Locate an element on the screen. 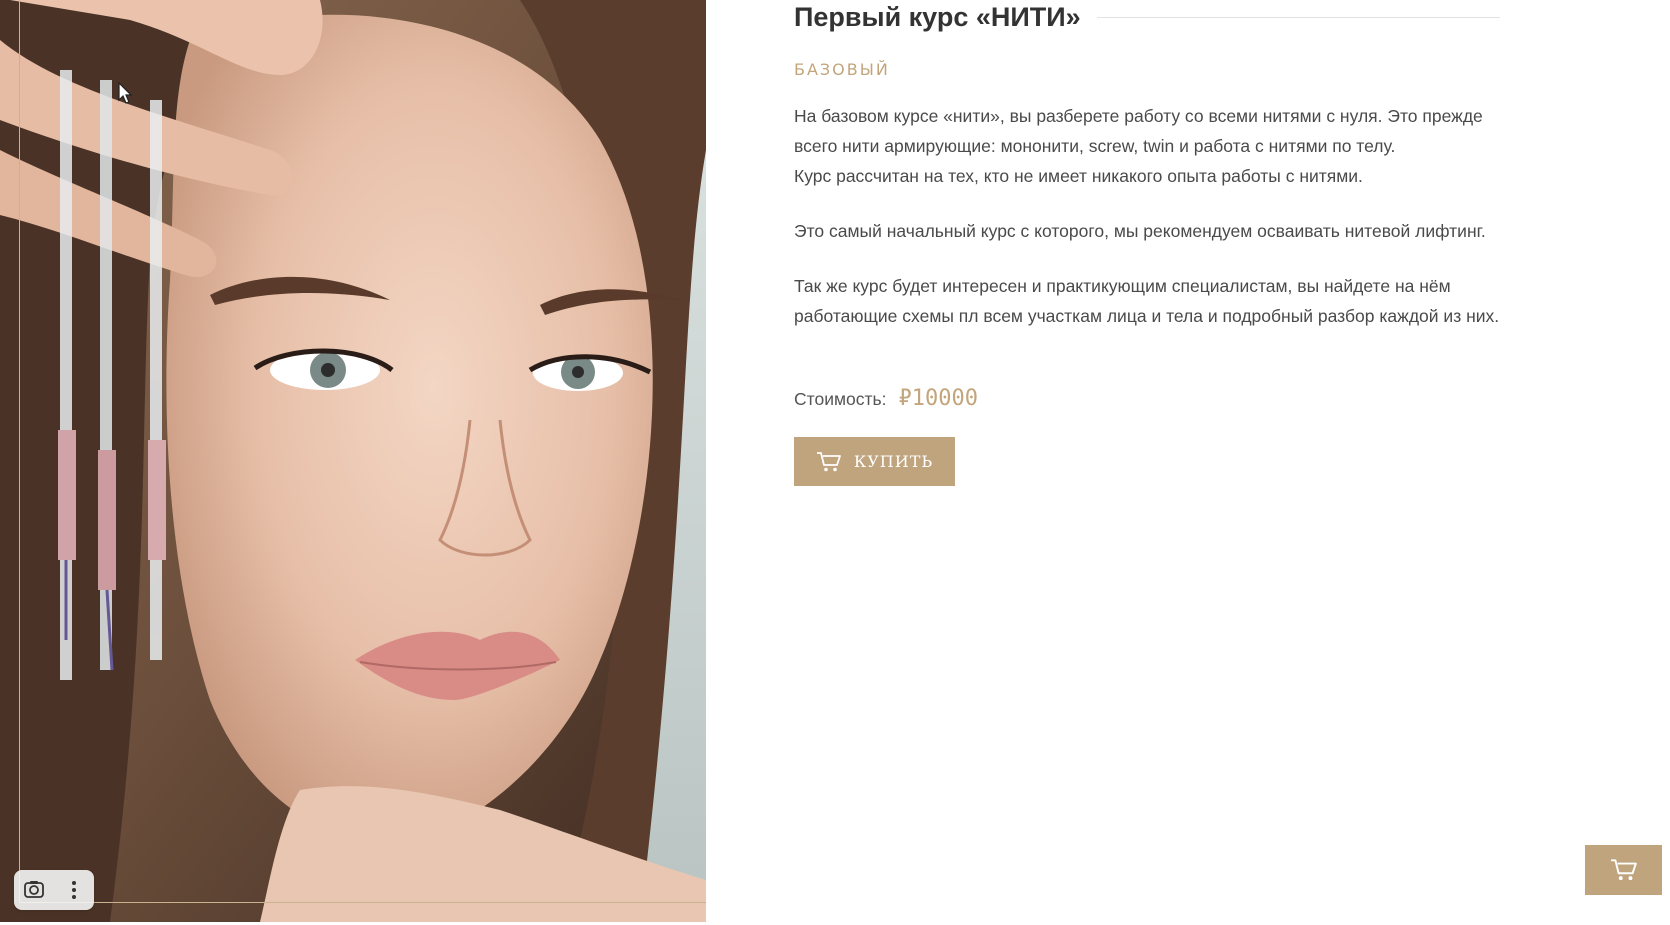 The image size is (1670, 925). buy-button: КУПИТЬ is located at coordinates (874, 461).